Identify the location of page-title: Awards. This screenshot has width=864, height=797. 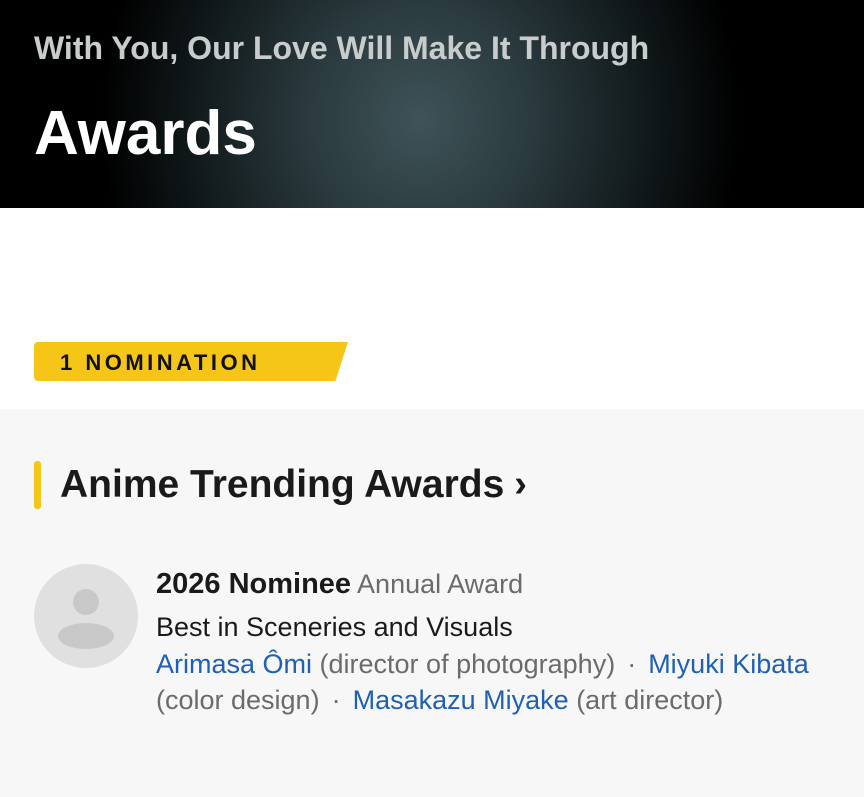
(145, 133).